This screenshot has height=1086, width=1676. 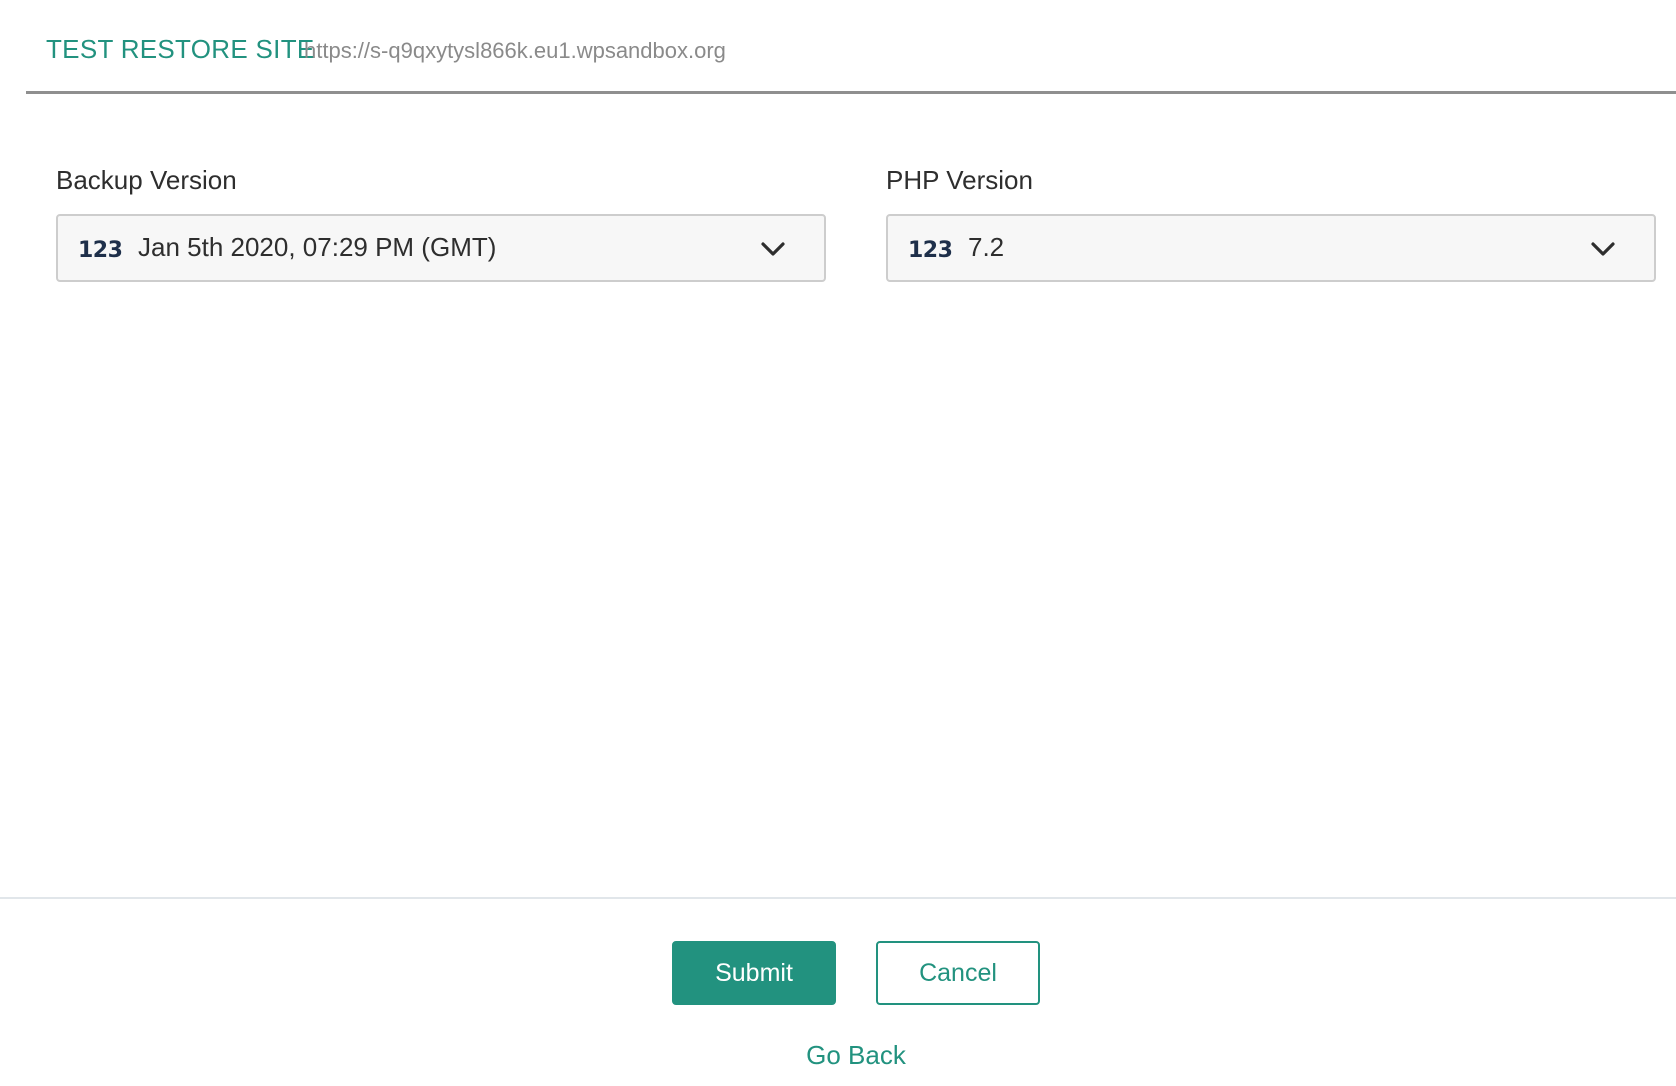 I want to click on backup-version-select: 123 Jan 5th 2020, 07:29 PM (GMT), so click(x=441, y=248).